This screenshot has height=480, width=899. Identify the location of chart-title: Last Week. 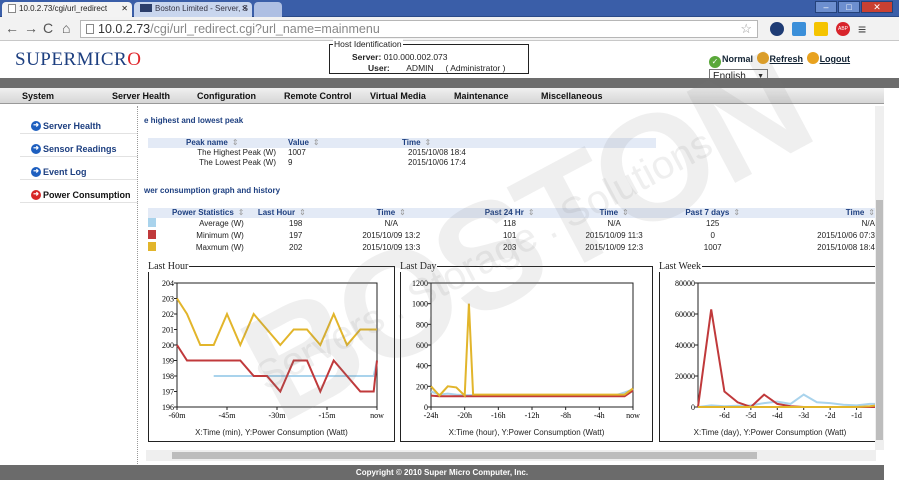
(680, 266).